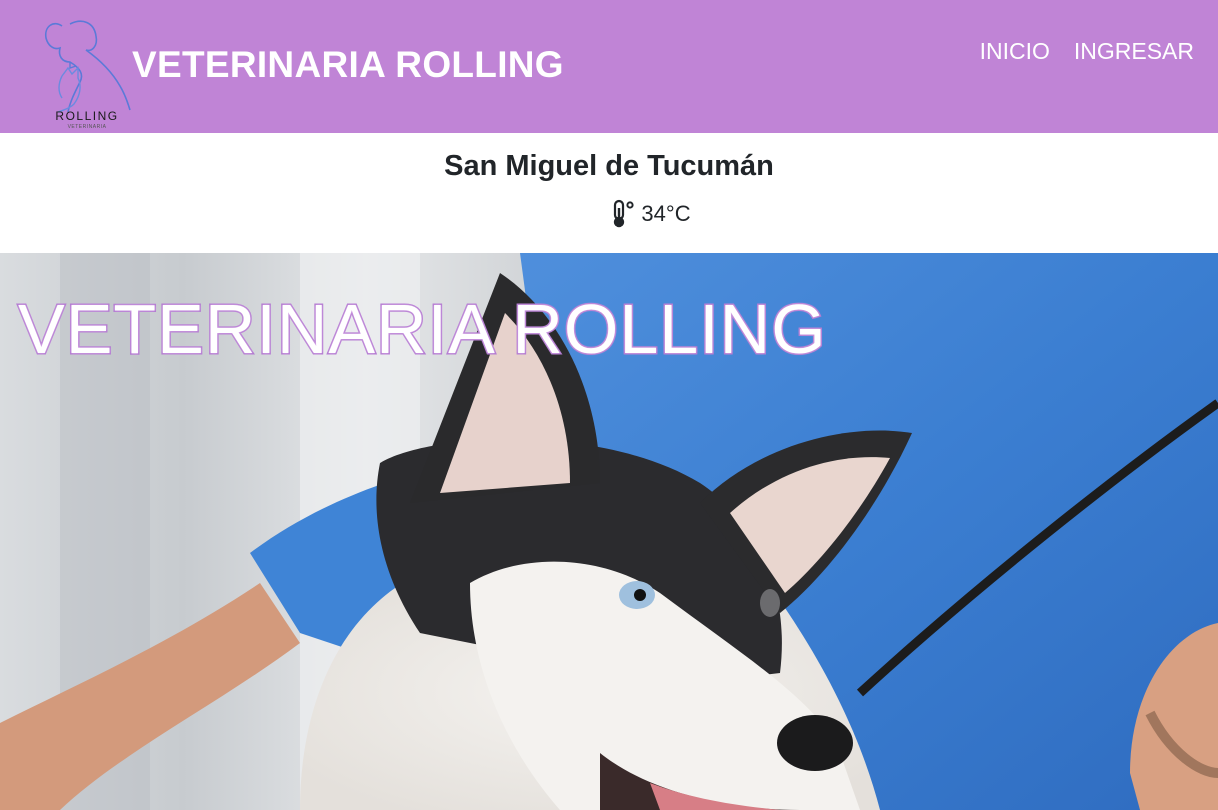 Image resolution: width=1218 pixels, height=810 pixels. I want to click on nav-link-ingresar: INGRESAR, so click(1134, 51).